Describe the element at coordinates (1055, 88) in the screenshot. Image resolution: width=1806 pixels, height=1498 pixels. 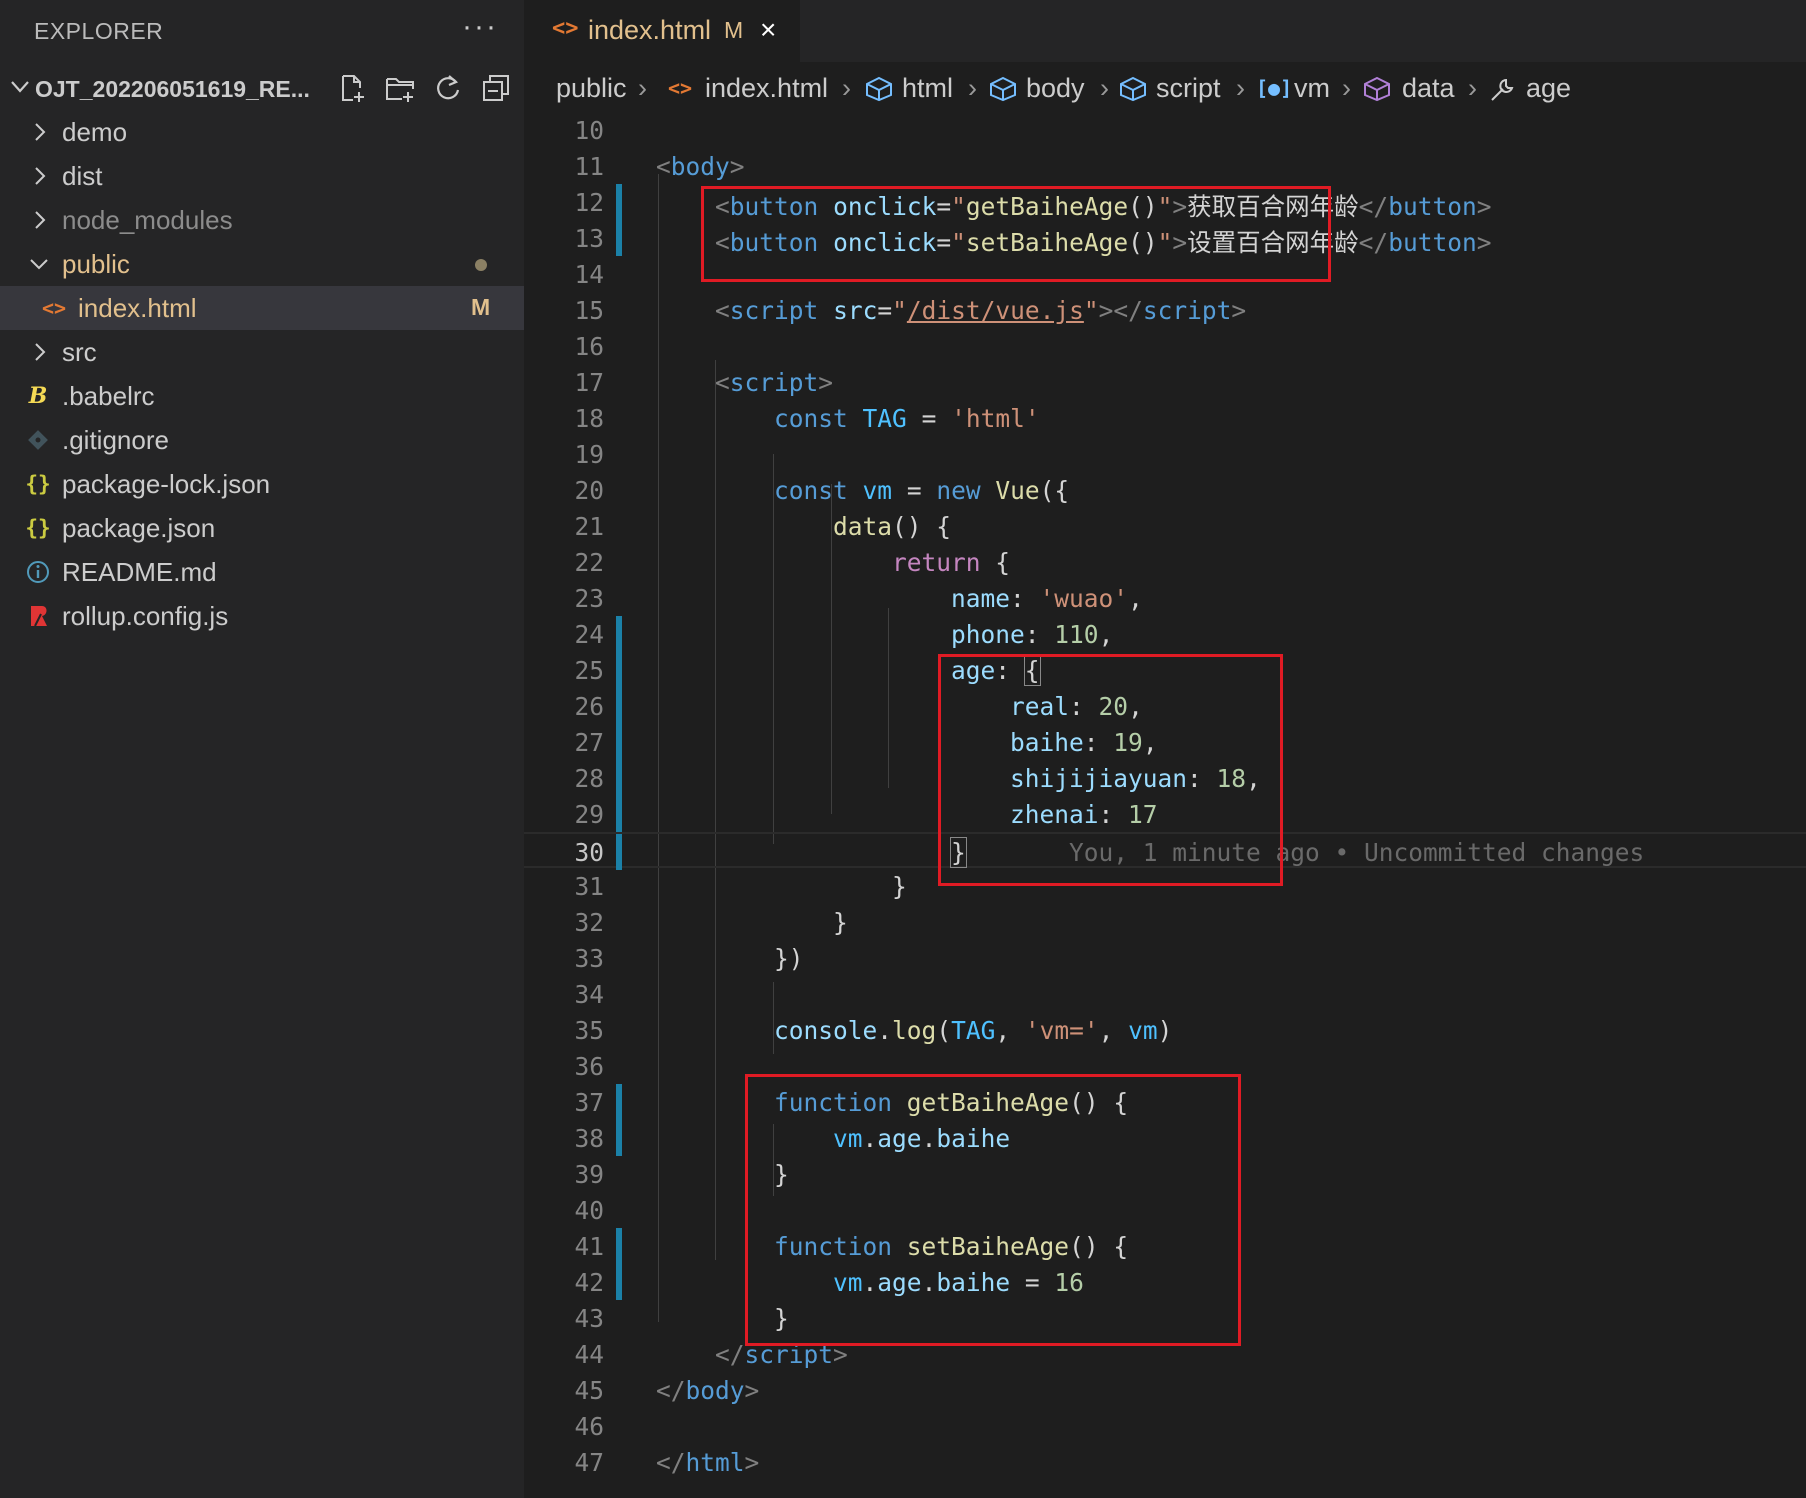
I see `breadcrumb-item: body` at that location.